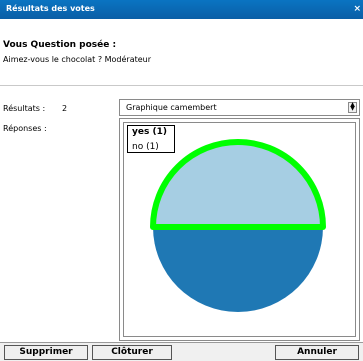 The height and width of the screenshot is (361, 363). What do you see at coordinates (238, 269) in the screenshot?
I see `pie-slice-no` at bounding box center [238, 269].